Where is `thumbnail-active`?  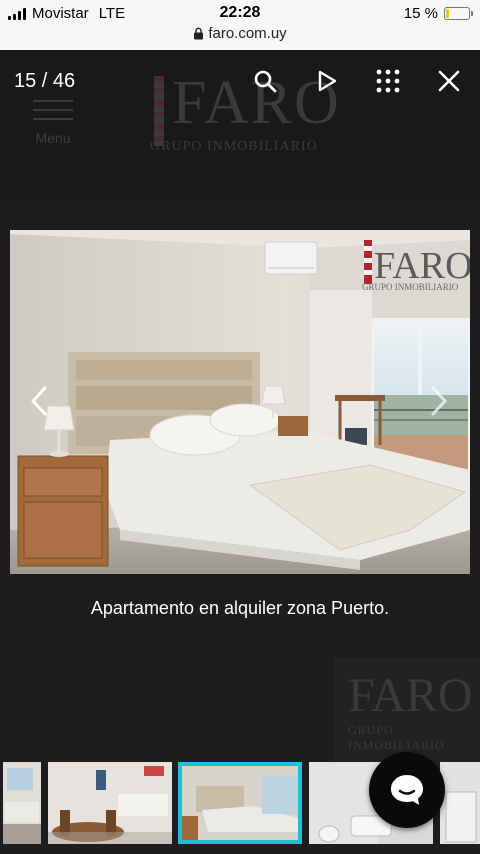
thumbnail-active is located at coordinates (240, 803).